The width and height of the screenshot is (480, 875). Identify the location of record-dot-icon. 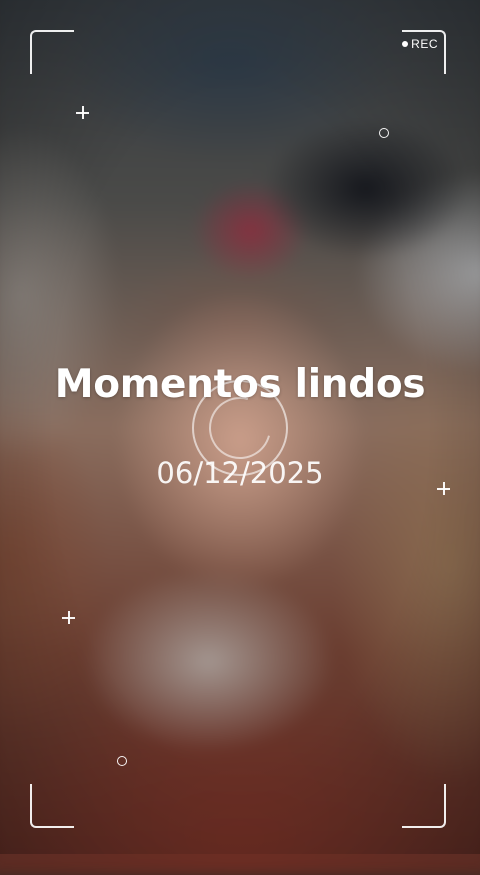
(405, 44).